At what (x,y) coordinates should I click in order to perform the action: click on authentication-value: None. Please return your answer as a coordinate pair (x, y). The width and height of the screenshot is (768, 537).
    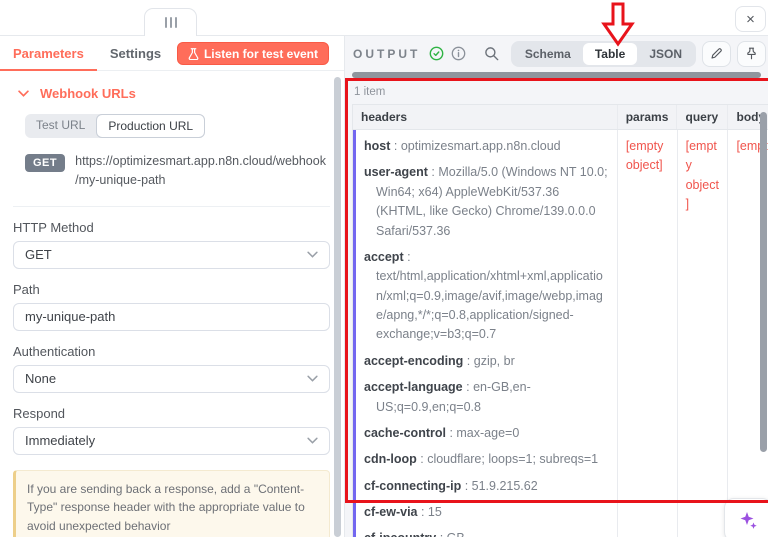
    Looking at the image, I should click on (41, 378).